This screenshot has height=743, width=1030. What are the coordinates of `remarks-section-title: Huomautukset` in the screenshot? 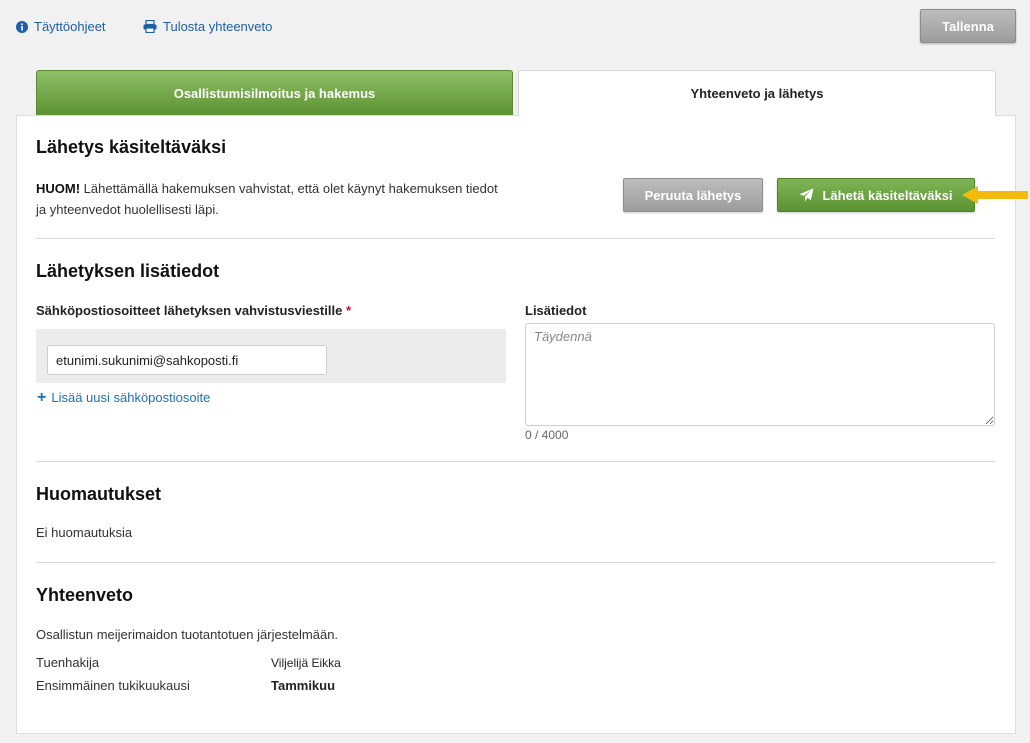 It's located at (99, 494).